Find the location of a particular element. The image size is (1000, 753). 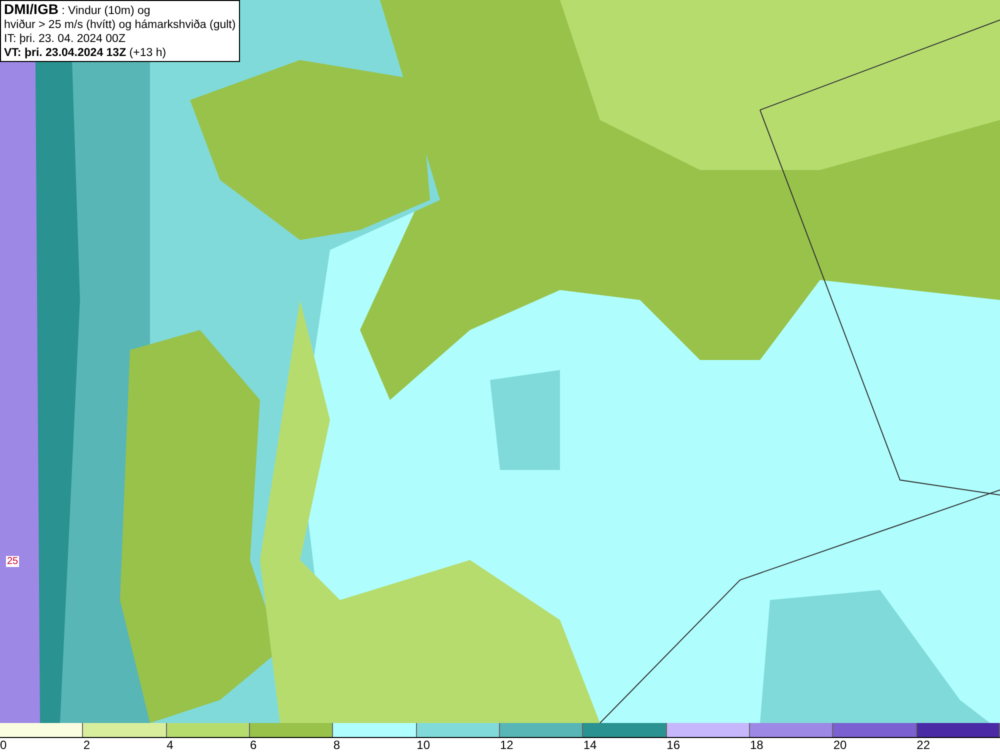

legend-label: 22 is located at coordinates (923, 745).